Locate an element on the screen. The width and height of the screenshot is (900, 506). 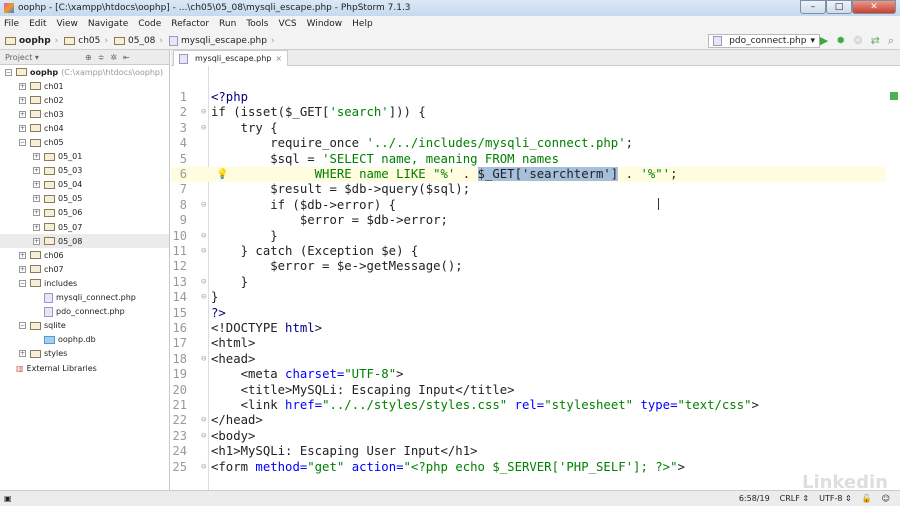
tree-item: pdo_connect.php is located at coordinates (84, 312).